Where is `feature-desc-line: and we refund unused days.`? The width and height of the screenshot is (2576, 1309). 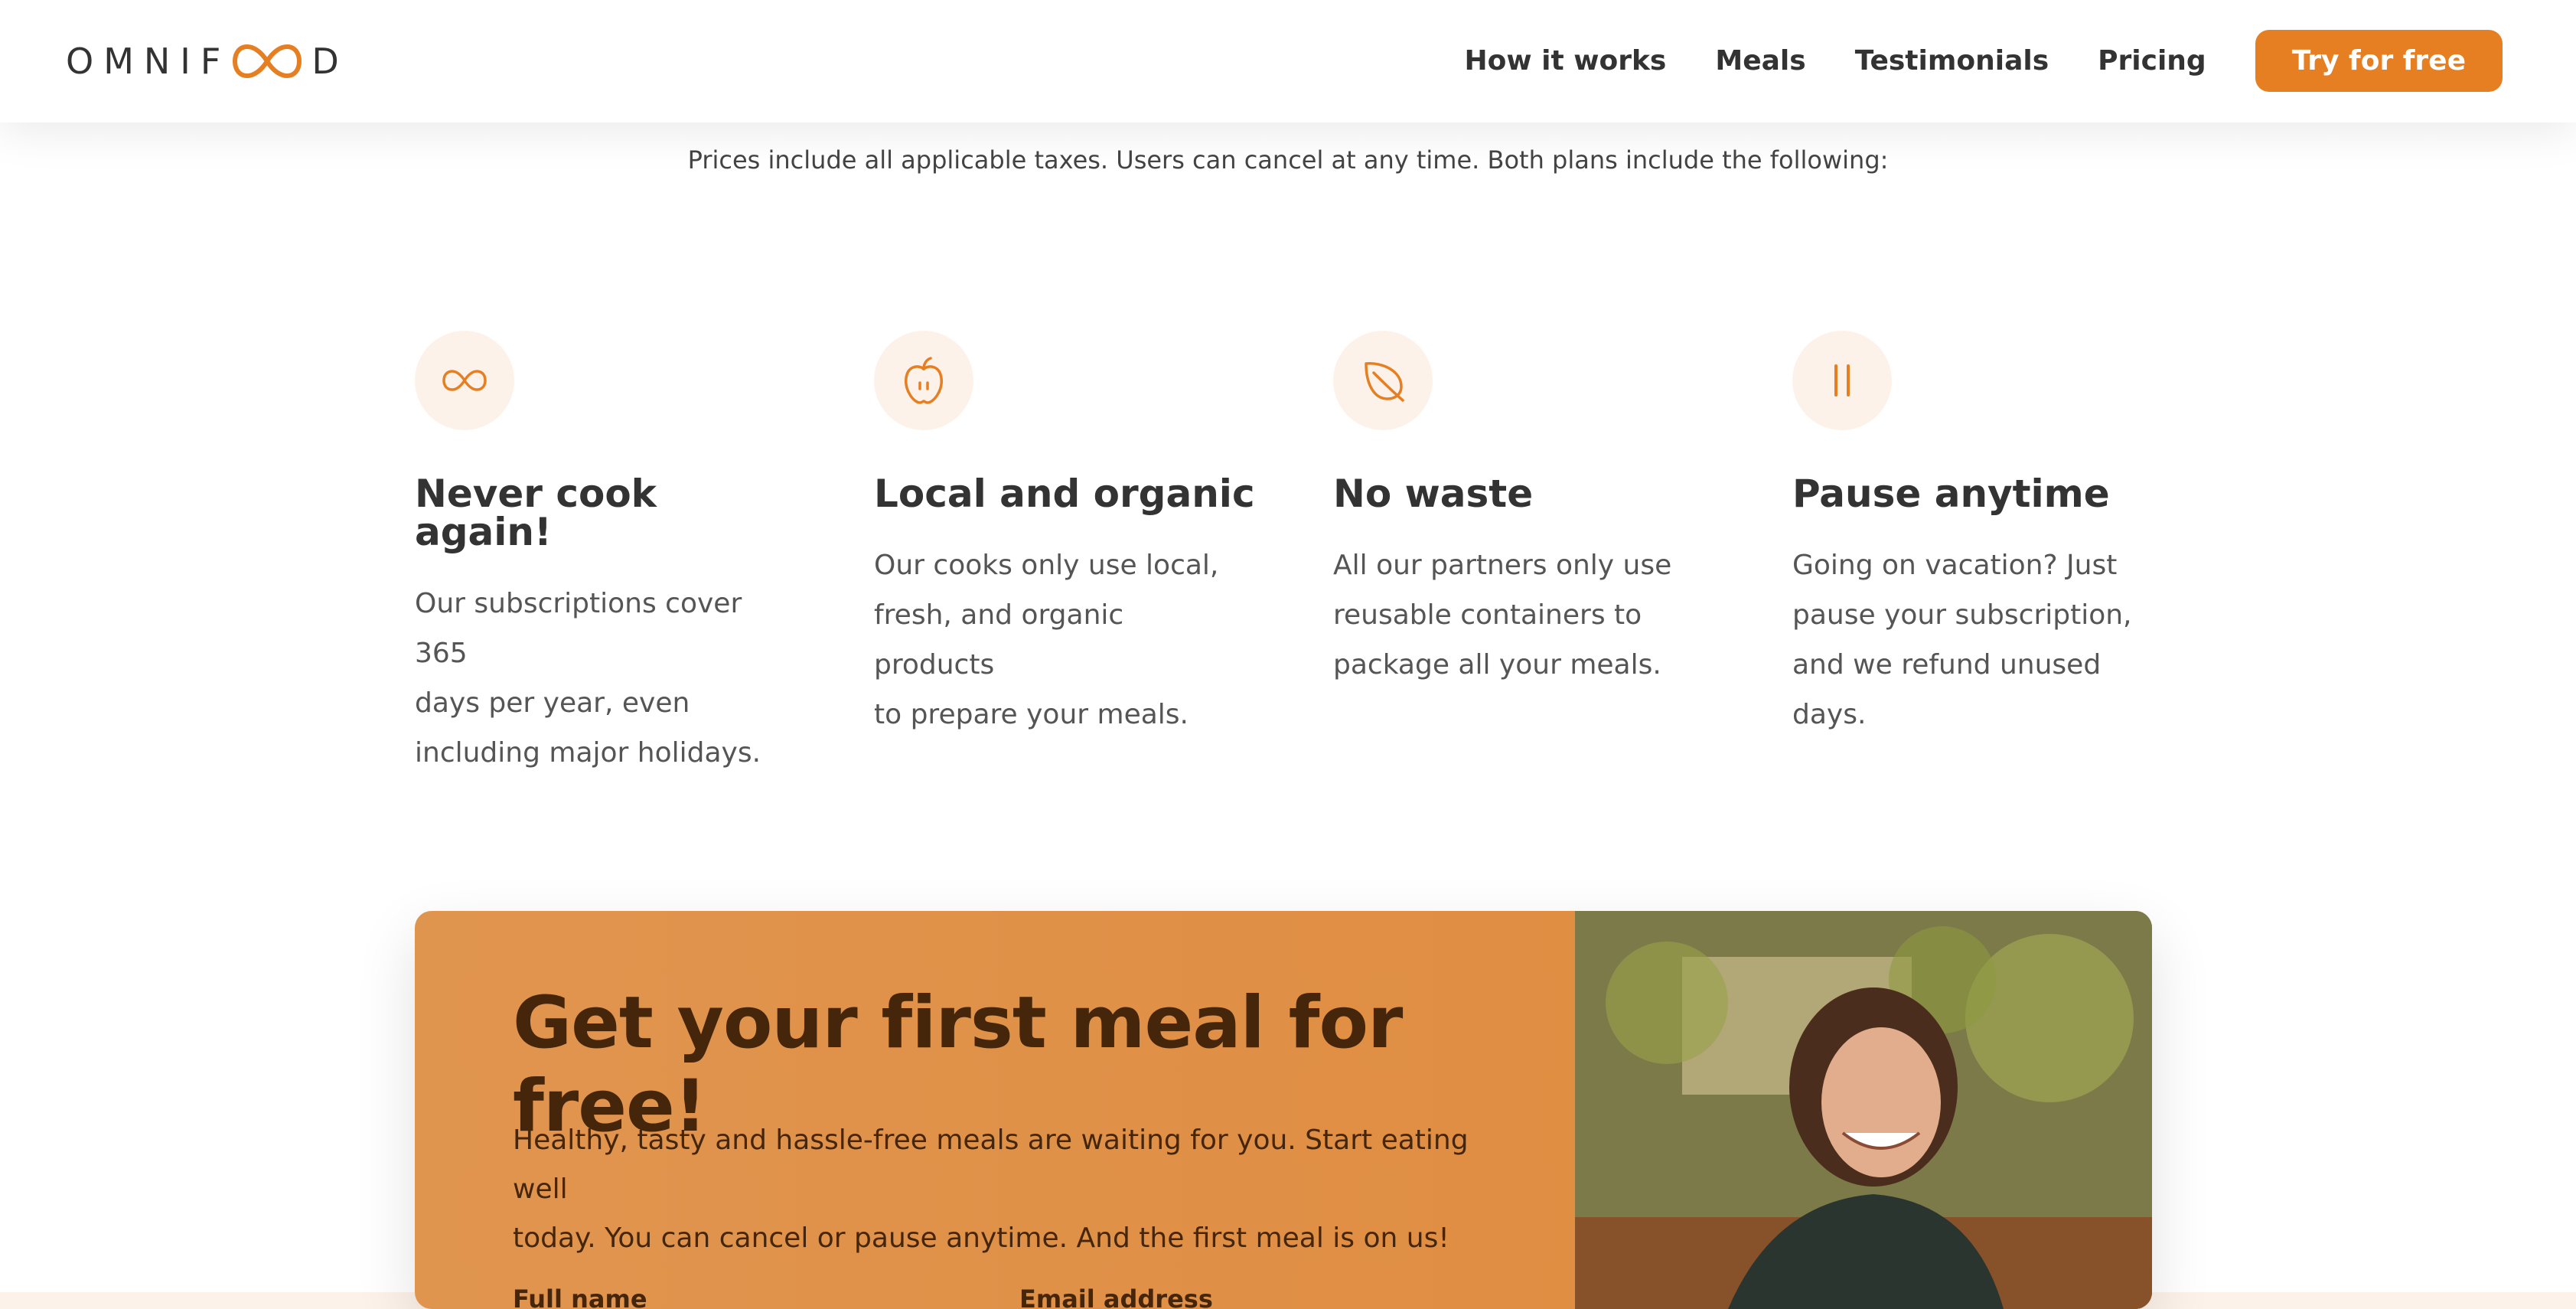 feature-desc-line: and we refund unused days. is located at coordinates (1947, 689).